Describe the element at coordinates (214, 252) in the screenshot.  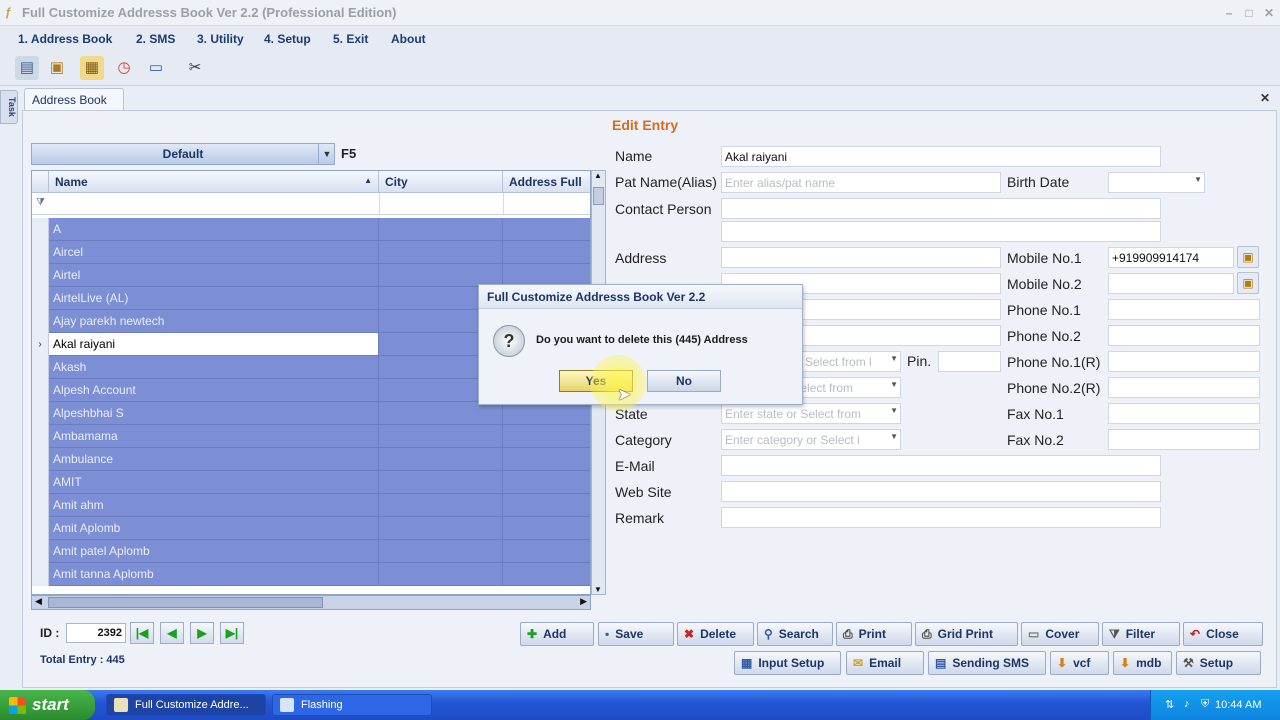
I see `cell-name: Aircel` at that location.